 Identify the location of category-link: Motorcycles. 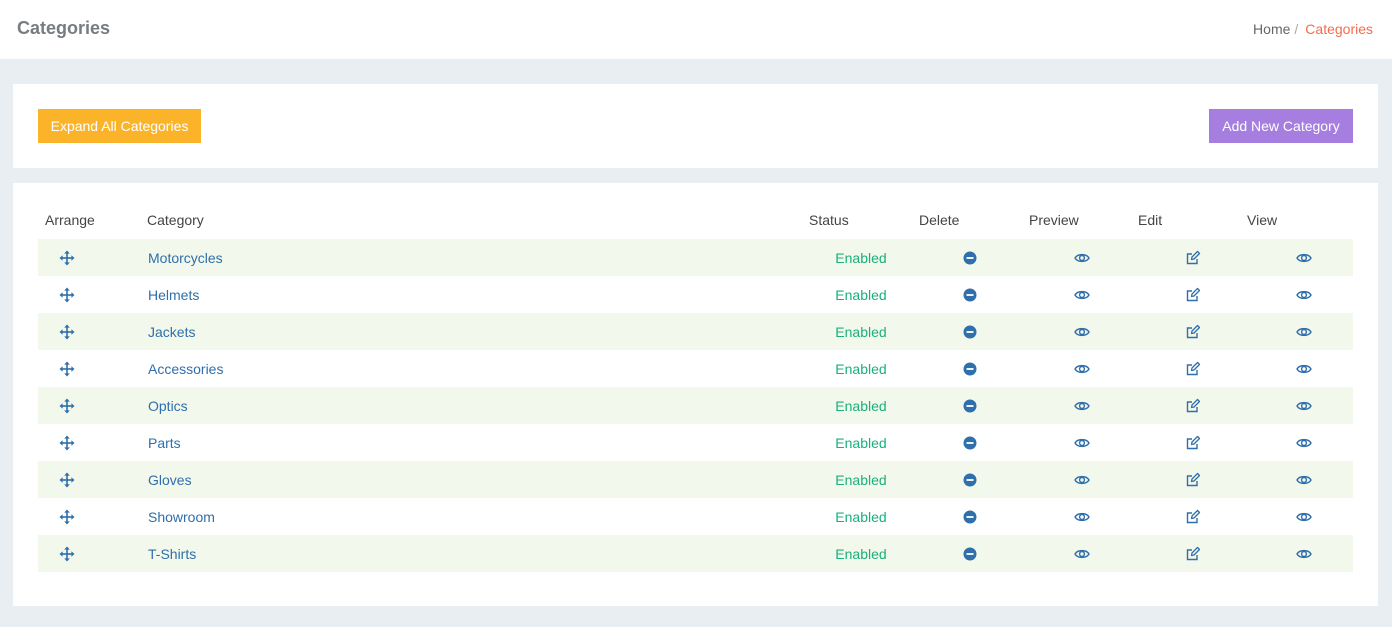
(185, 258).